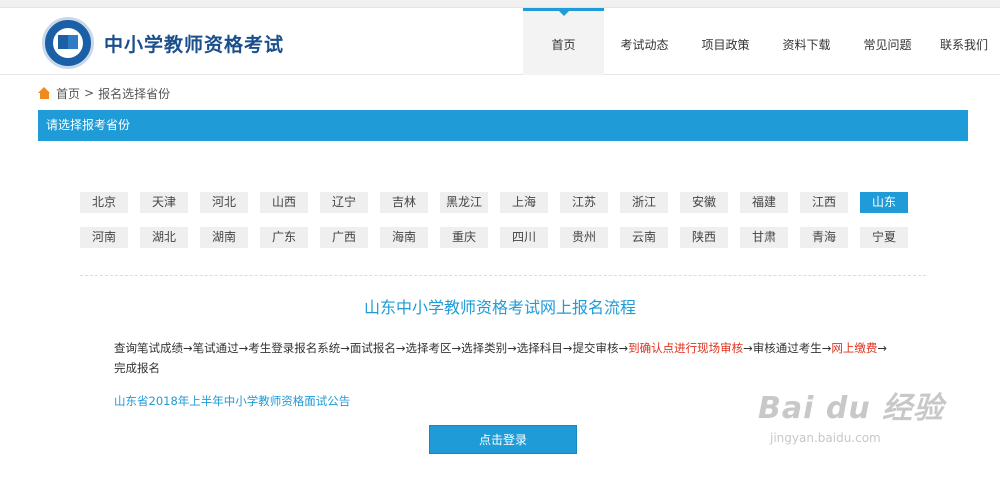 This screenshot has height=484, width=1000. What do you see at coordinates (764, 202) in the screenshot?
I see `province-button: 福建` at bounding box center [764, 202].